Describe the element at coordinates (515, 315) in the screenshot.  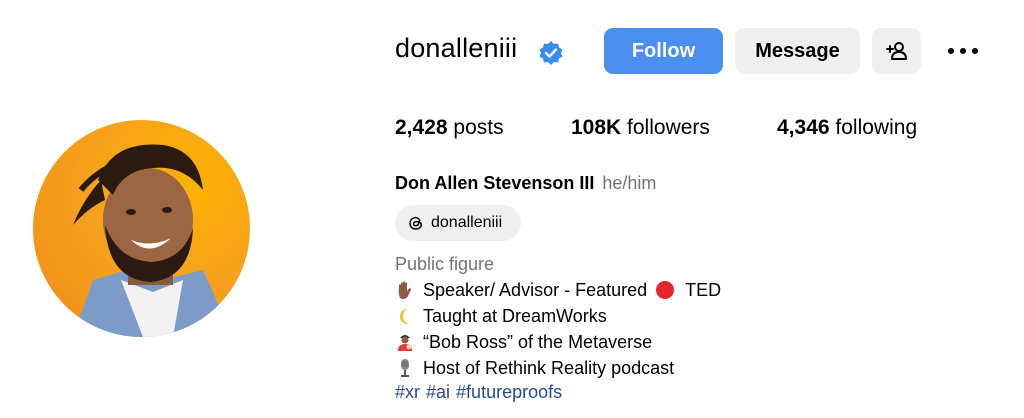
I see `bio-line-2-text: Taught at DreamWorks` at that location.